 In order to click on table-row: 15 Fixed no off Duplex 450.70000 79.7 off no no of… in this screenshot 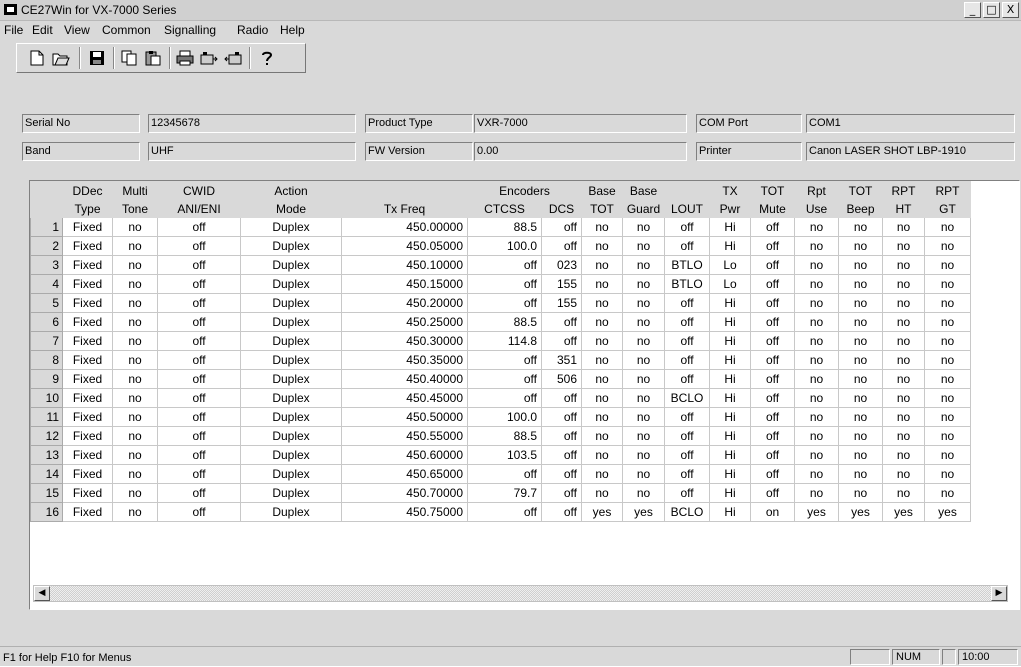, I will do `click(500, 493)`.